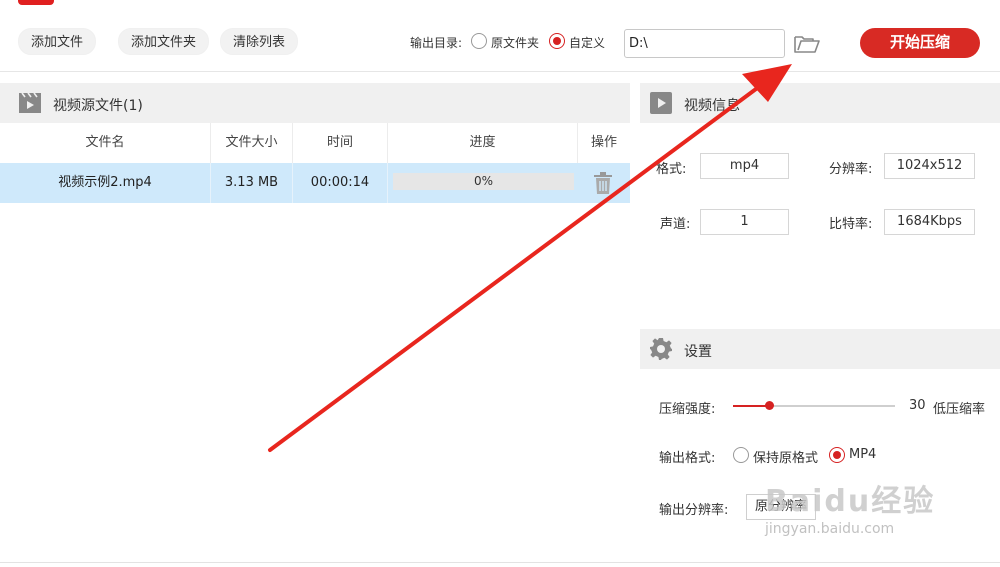 The width and height of the screenshot is (1000, 567). Describe the element at coordinates (105, 183) in the screenshot. I see `row-filename: 视频示例2.mp4` at that location.